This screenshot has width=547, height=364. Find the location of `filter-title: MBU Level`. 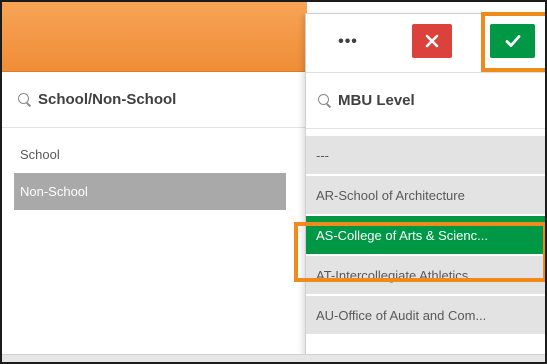

filter-title: MBU Level is located at coordinates (376, 100).